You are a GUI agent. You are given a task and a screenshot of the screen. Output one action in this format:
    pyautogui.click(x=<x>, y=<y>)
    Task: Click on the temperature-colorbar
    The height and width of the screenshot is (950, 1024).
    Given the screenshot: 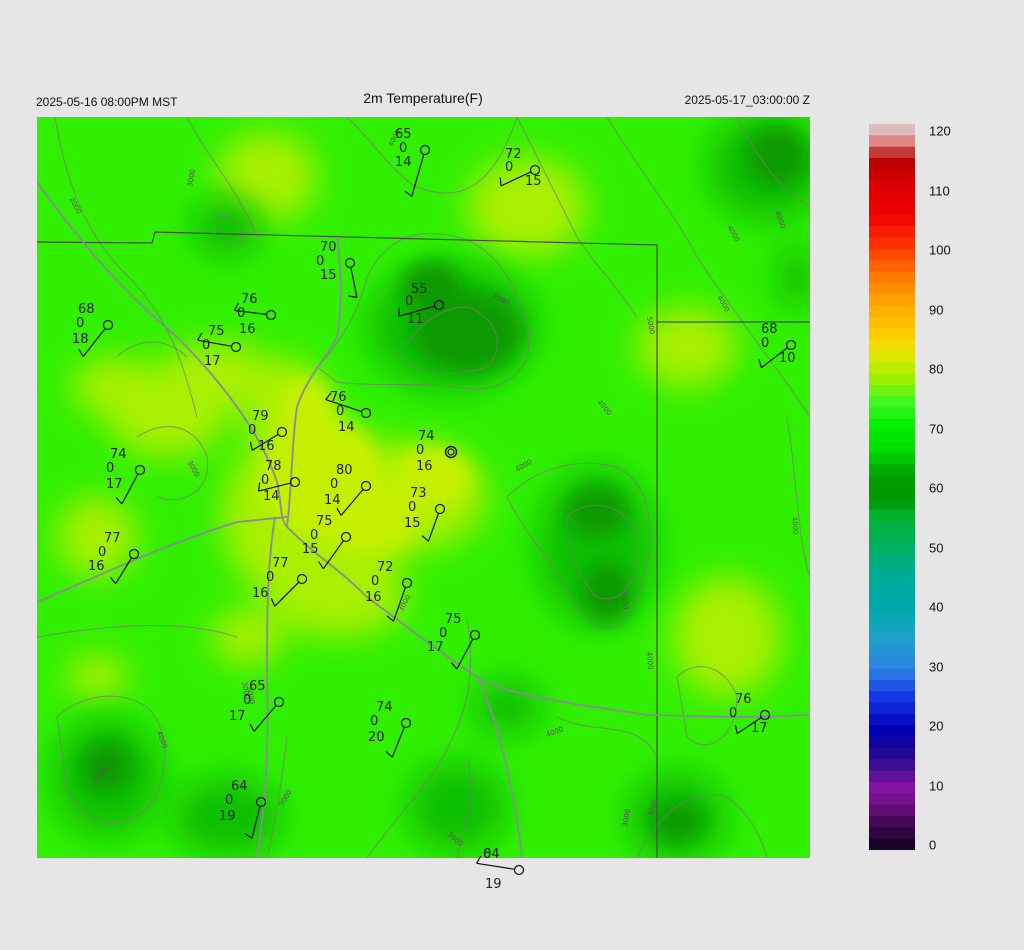 What is the action you would take?
    pyautogui.click(x=892, y=487)
    